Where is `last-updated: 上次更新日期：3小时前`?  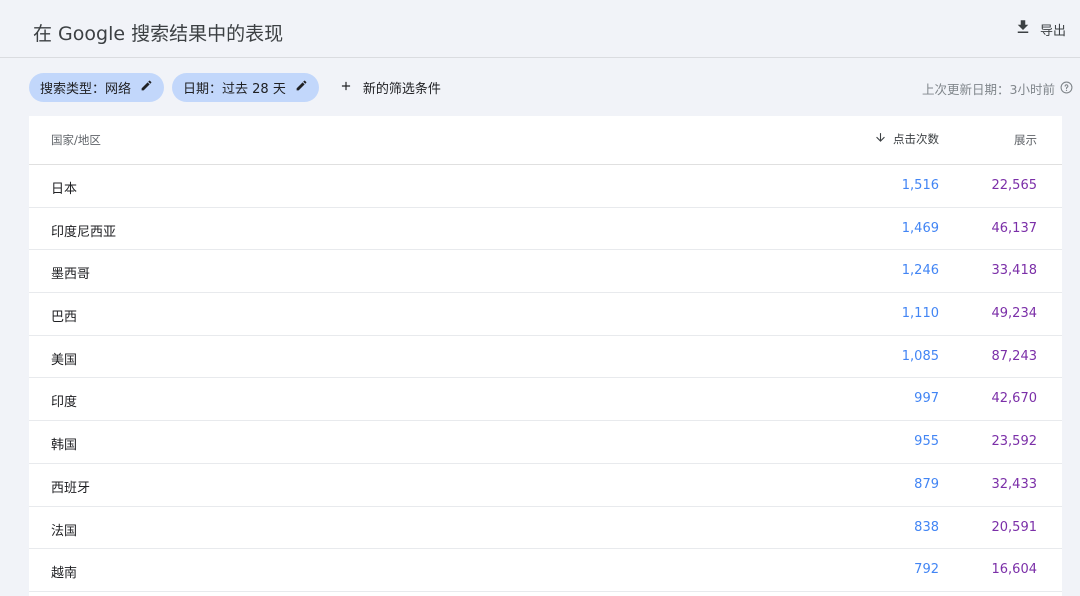 last-updated: 上次更新日期：3小时前 is located at coordinates (997, 88).